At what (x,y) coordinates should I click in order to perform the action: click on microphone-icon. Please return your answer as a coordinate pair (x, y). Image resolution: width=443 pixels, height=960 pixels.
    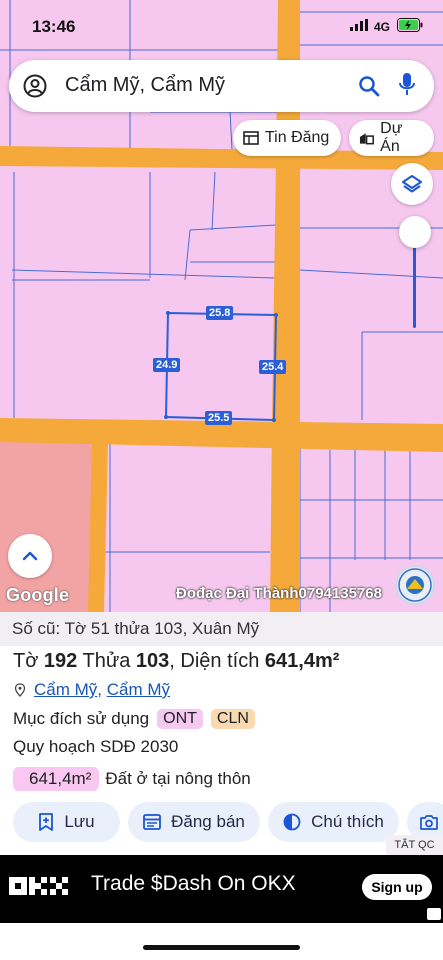
    Looking at the image, I should click on (407, 85).